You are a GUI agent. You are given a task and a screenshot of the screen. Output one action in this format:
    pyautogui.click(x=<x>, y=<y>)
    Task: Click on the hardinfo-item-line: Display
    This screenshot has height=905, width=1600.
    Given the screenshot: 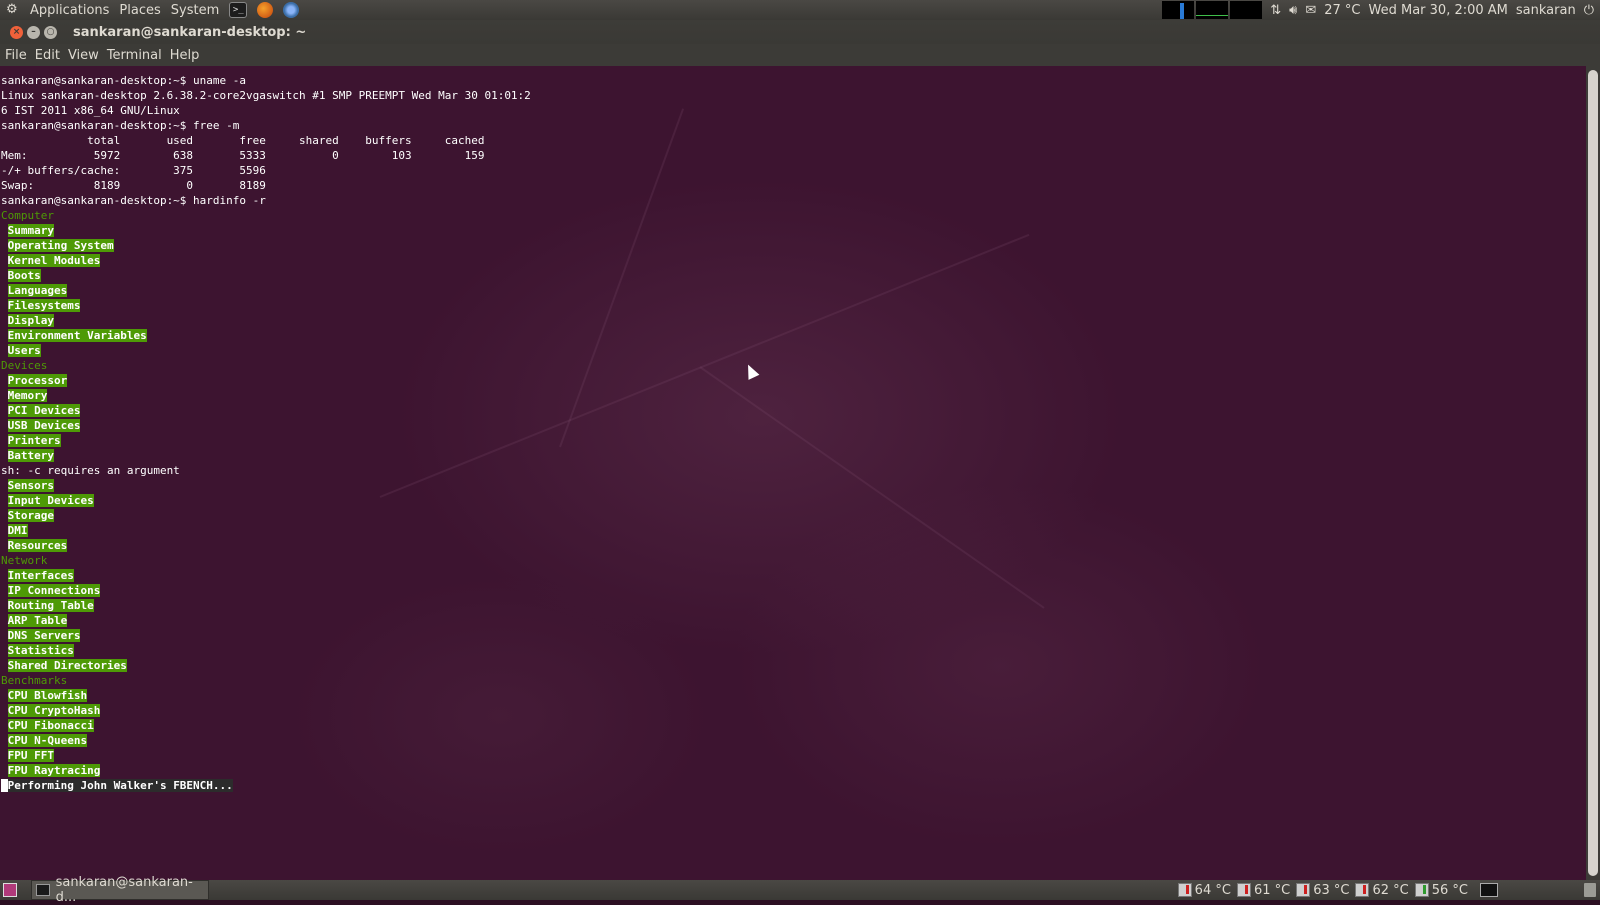 What is the action you would take?
    pyautogui.click(x=266, y=320)
    